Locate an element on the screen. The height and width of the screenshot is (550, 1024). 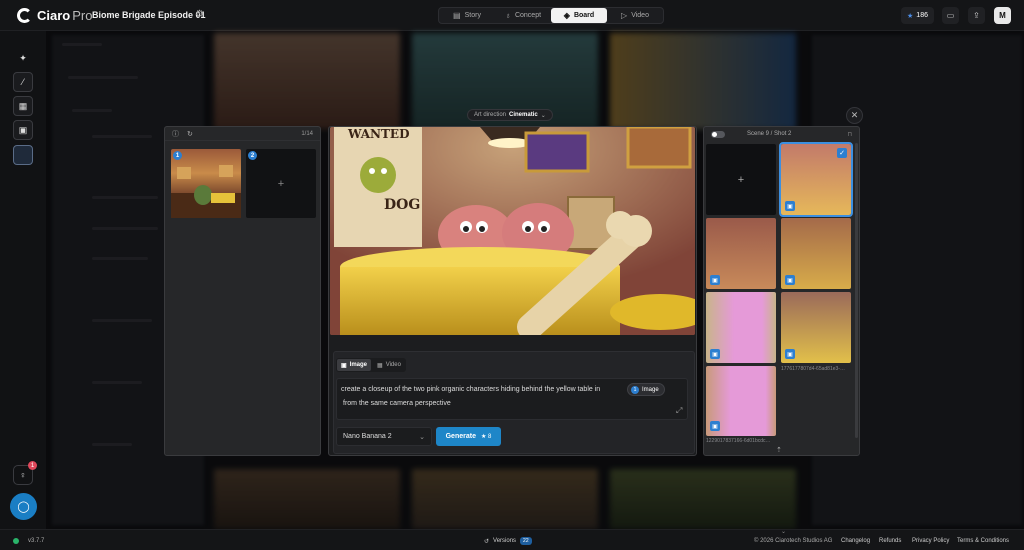
shot-thumbnail: ▣ ✓ is located at coordinates (816, 179).